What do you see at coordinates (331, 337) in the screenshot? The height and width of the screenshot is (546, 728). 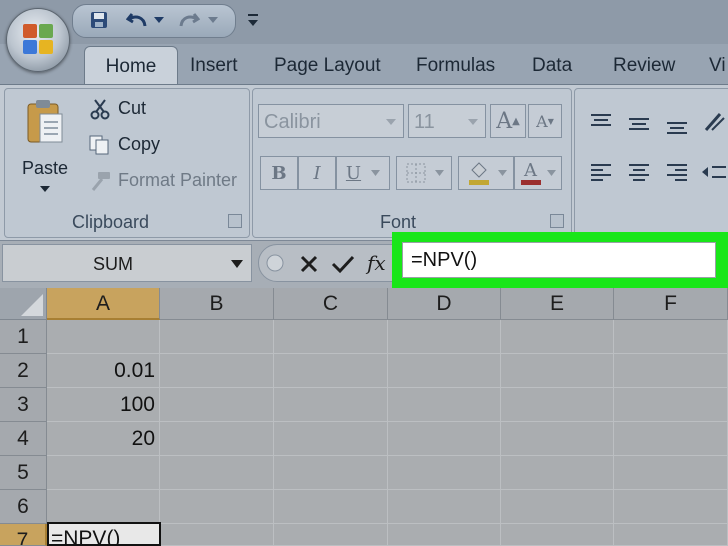 I see `cell-c1` at bounding box center [331, 337].